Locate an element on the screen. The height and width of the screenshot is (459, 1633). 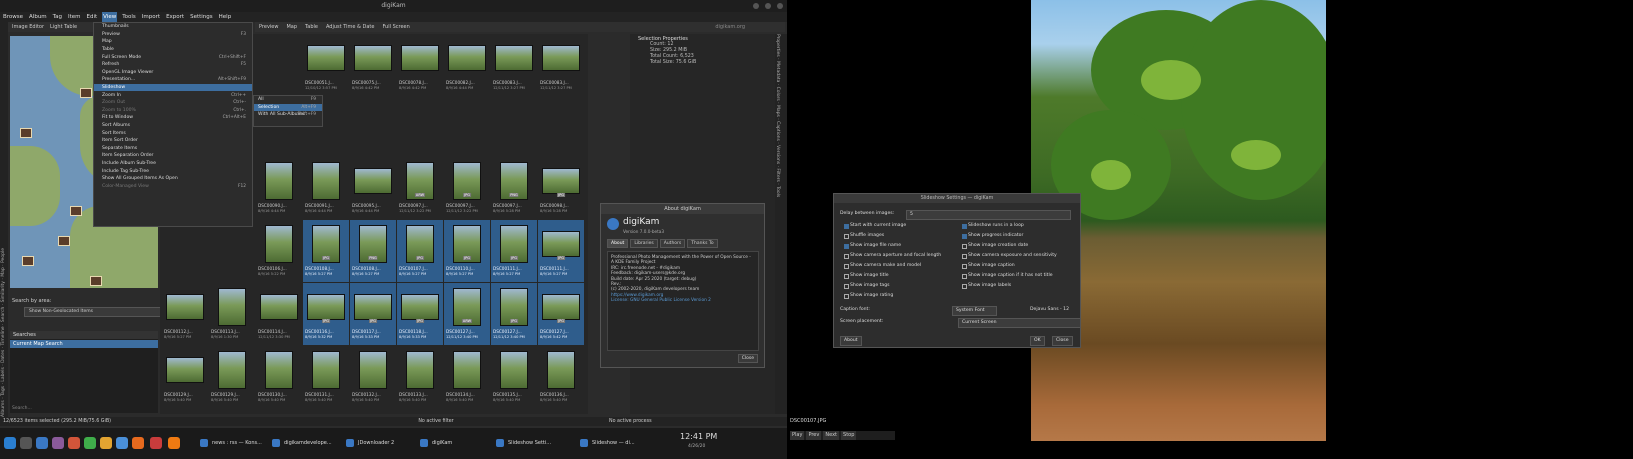
screen-placement-select: Current Screen is located at coordinates (1019, 323).